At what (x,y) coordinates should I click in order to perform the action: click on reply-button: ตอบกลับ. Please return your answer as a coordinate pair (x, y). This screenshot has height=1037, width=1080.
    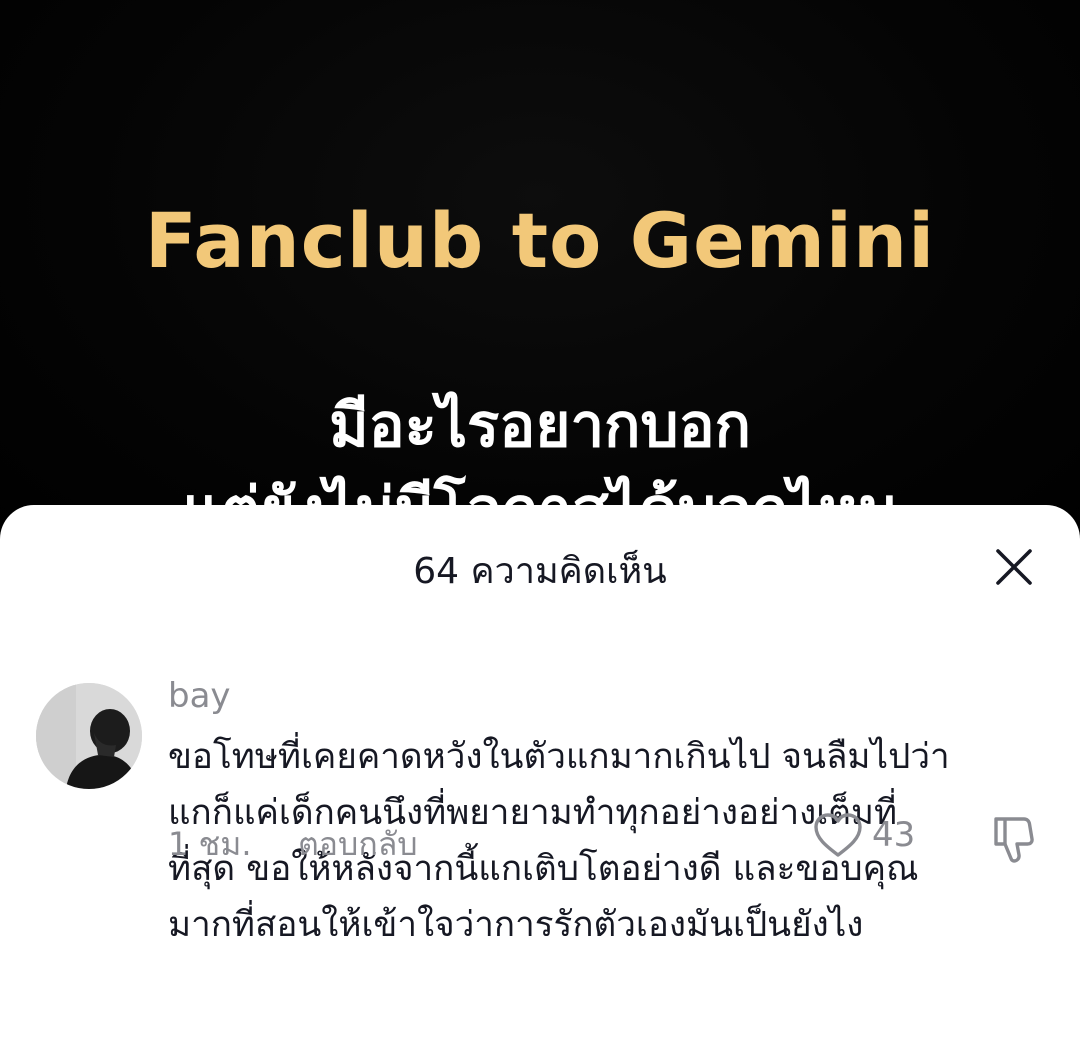
    Looking at the image, I should click on (358, 844).